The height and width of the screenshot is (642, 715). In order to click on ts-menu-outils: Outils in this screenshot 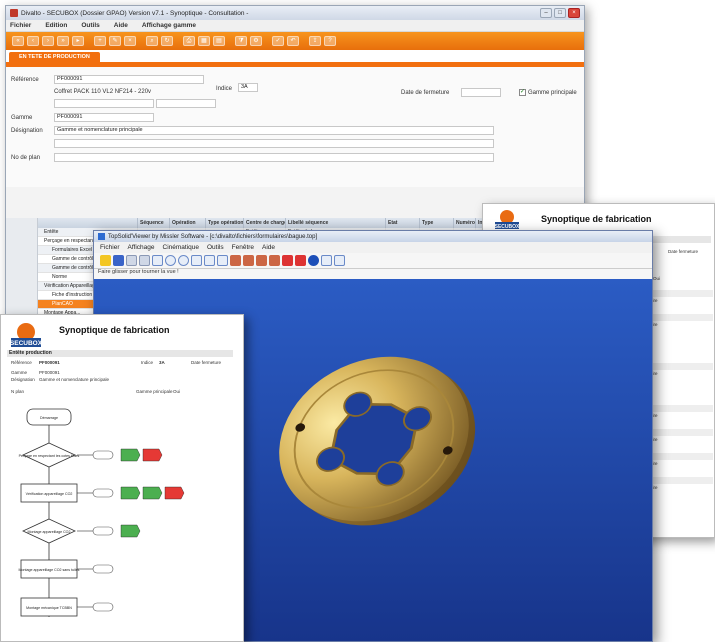, I will do `click(215, 247)`.